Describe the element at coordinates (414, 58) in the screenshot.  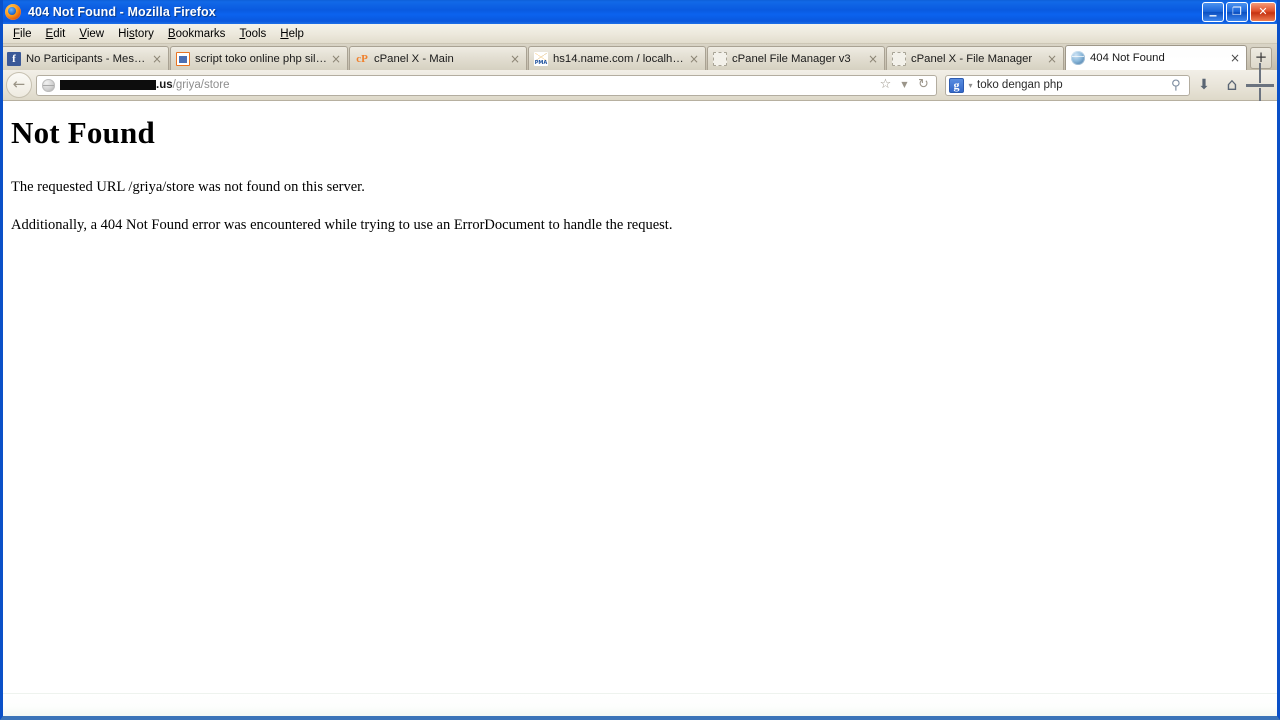
I see `tab-label: cPanel X - Main` at that location.